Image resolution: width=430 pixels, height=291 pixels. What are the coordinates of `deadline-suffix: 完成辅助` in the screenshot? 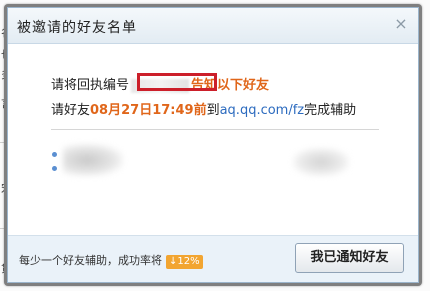 It's located at (330, 110).